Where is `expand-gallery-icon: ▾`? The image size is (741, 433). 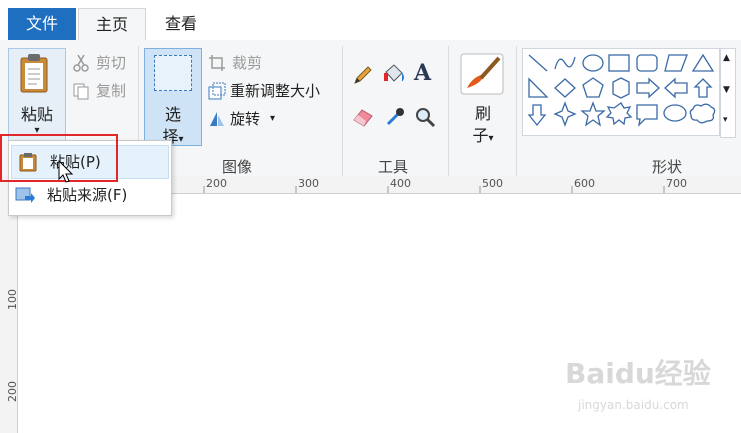
expand-gallery-icon: ▾ is located at coordinates (725, 120).